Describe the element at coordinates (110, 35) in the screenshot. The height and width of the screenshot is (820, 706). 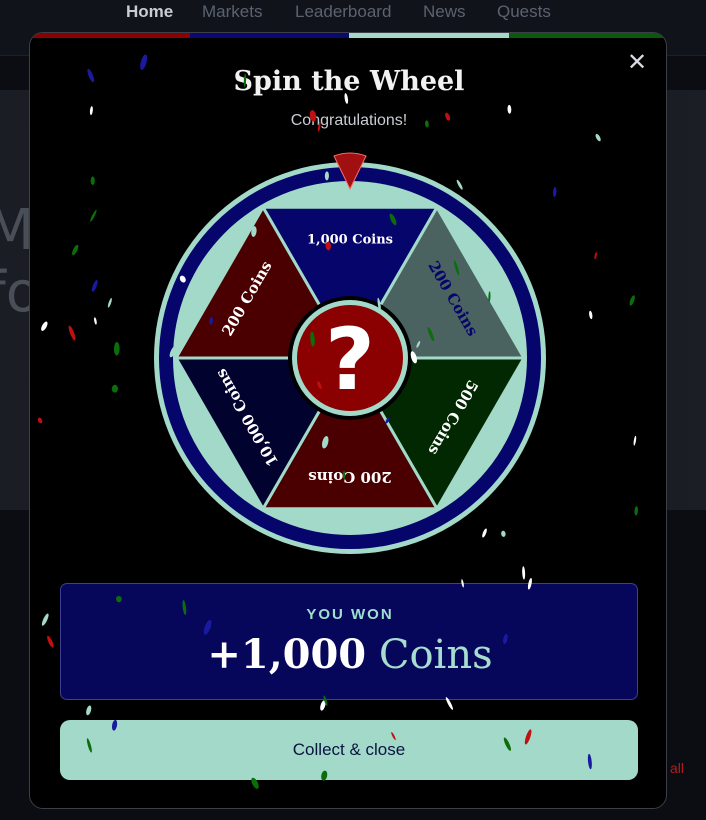
I see `color-stripe-red` at that location.